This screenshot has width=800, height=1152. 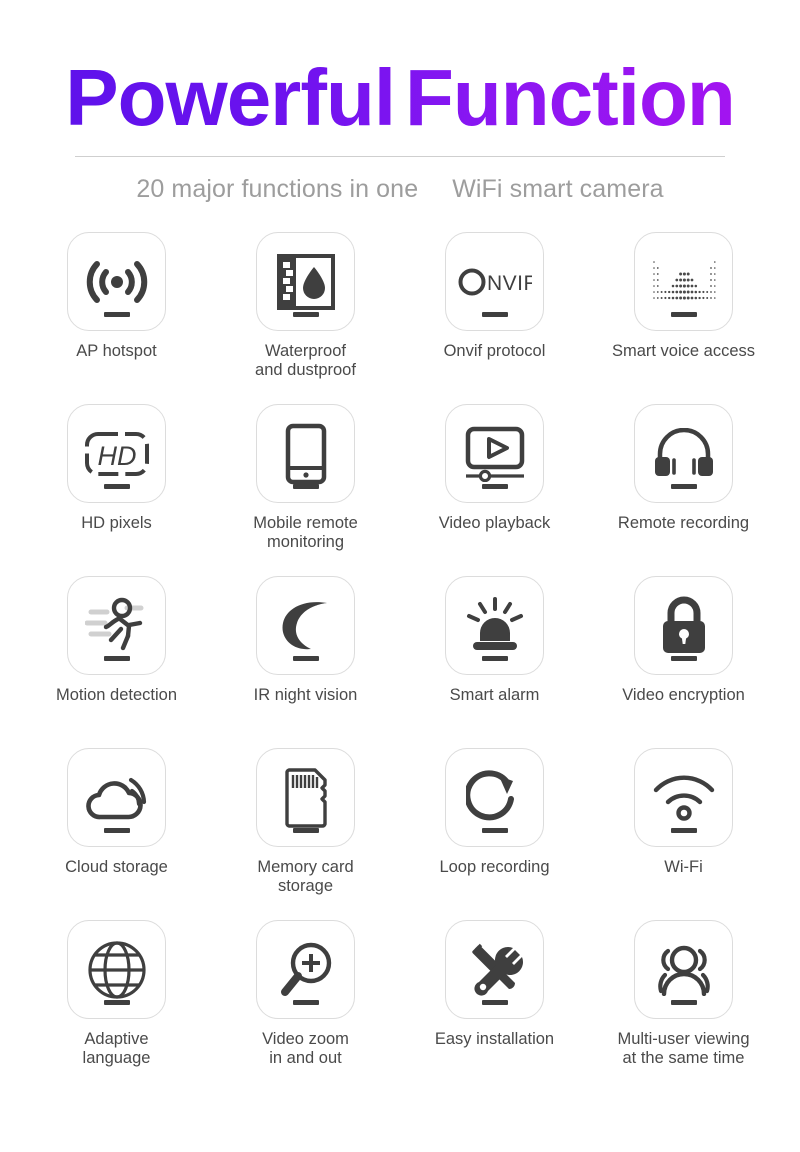 I want to click on feature-item: Loop recording, so click(x=495, y=834).